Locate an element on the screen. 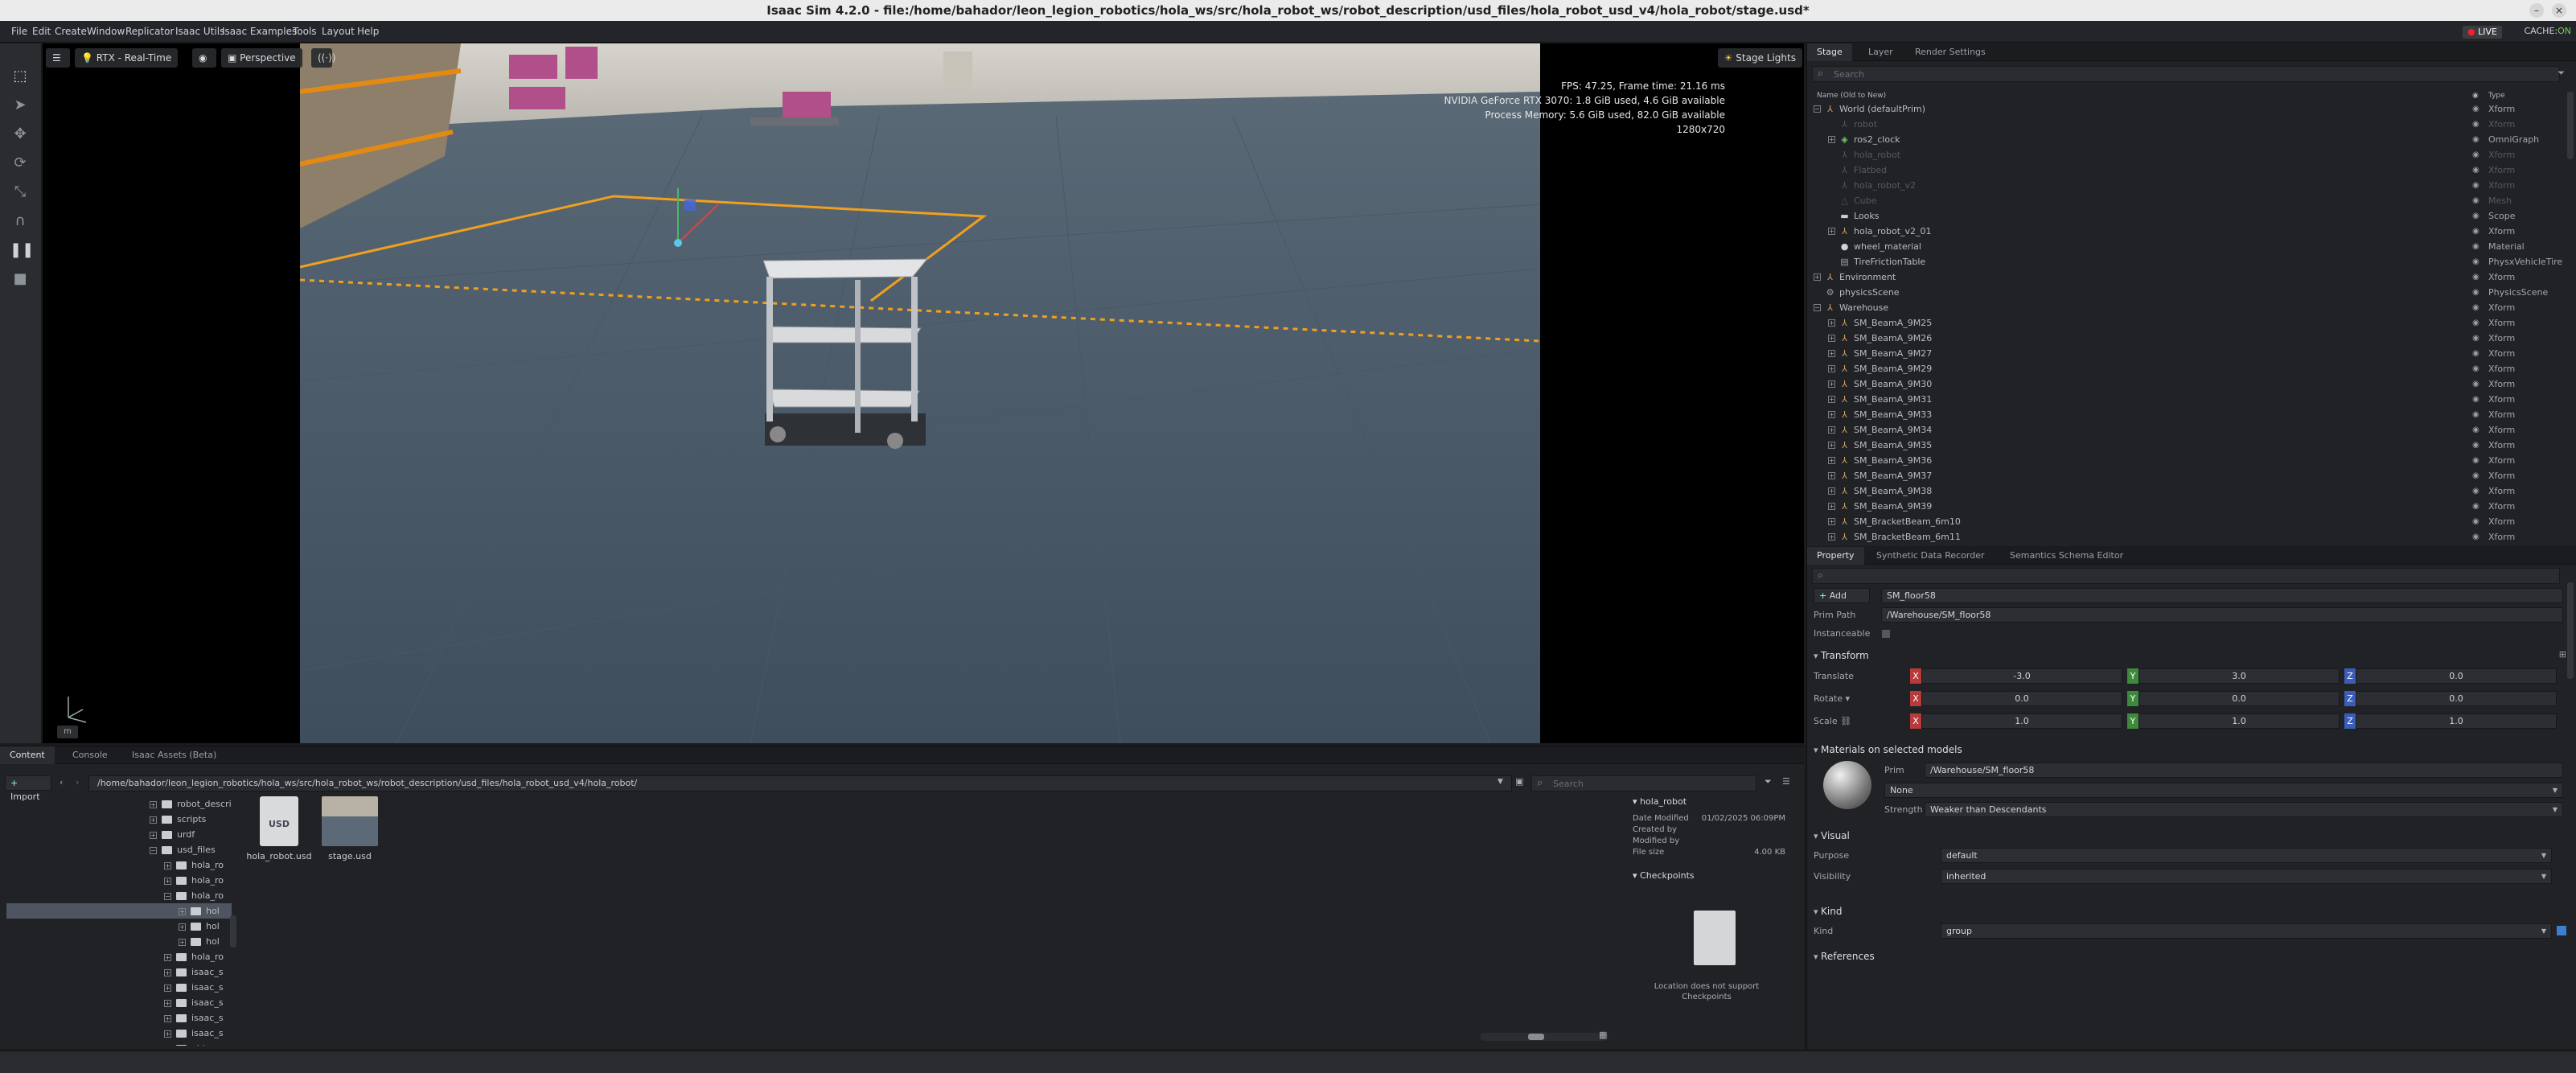  tab-console: Console is located at coordinates (90, 755).